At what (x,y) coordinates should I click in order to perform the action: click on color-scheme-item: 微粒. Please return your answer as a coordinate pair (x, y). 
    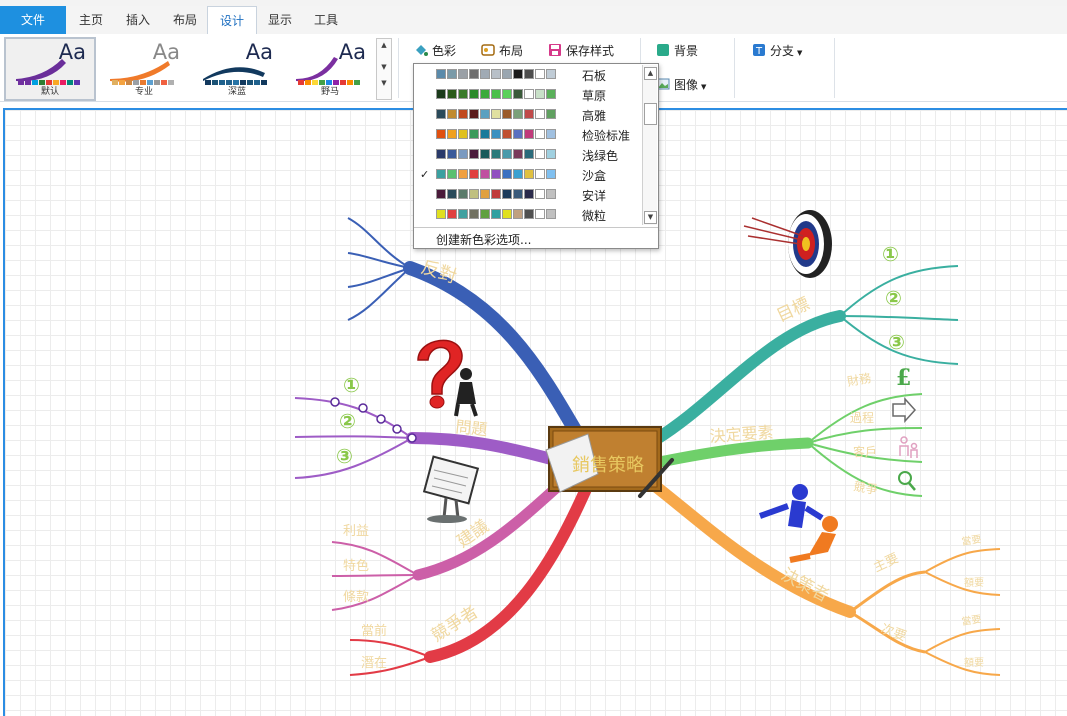
    Looking at the image, I should click on (528, 215).